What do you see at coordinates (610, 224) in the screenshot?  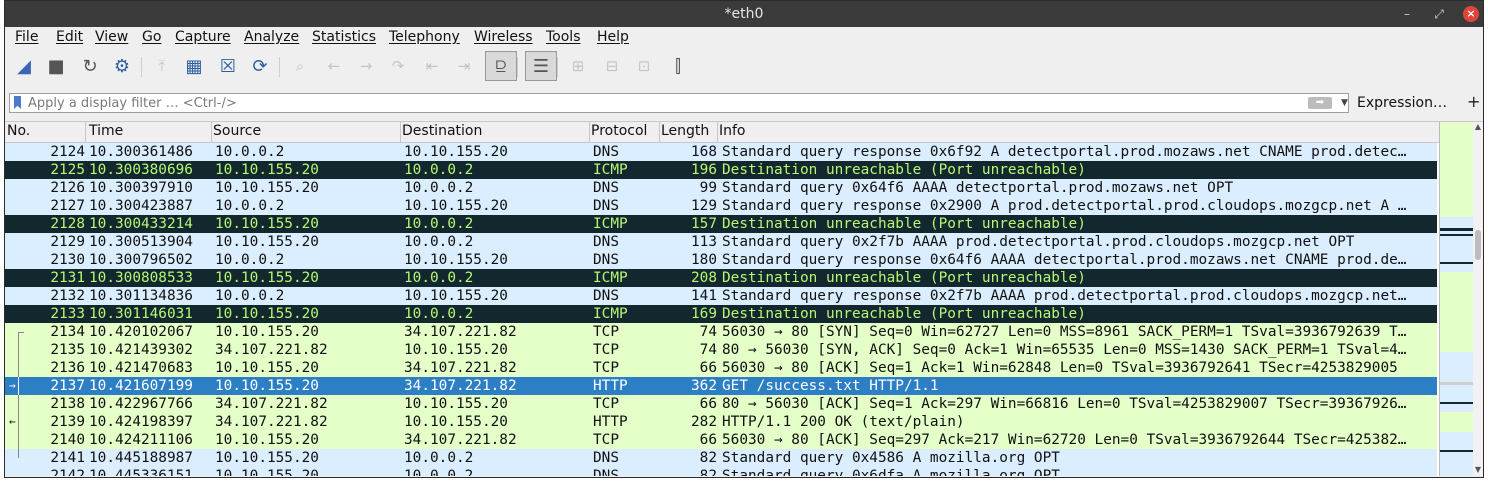 I see `packet-proto-cell: ICMP` at bounding box center [610, 224].